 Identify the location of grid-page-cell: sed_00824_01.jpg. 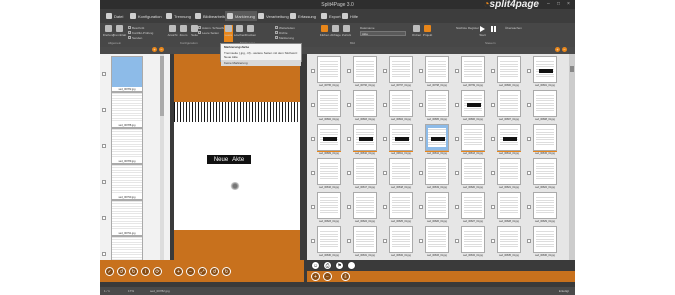
(362, 208).